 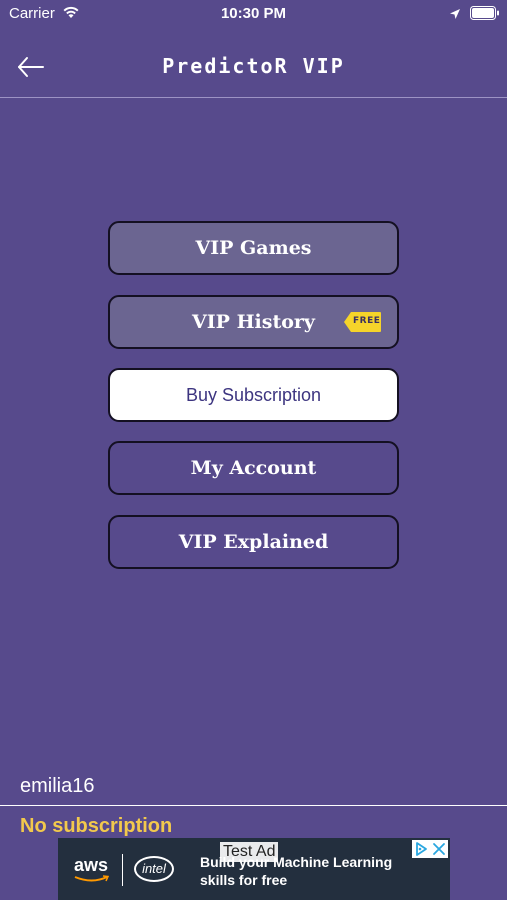 What do you see at coordinates (421, 849) in the screenshot?
I see `adchoices-icon` at bounding box center [421, 849].